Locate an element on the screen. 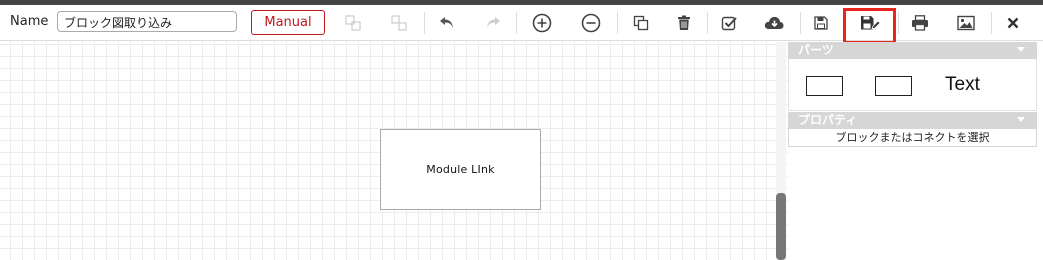  print-icon is located at coordinates (920, 23).